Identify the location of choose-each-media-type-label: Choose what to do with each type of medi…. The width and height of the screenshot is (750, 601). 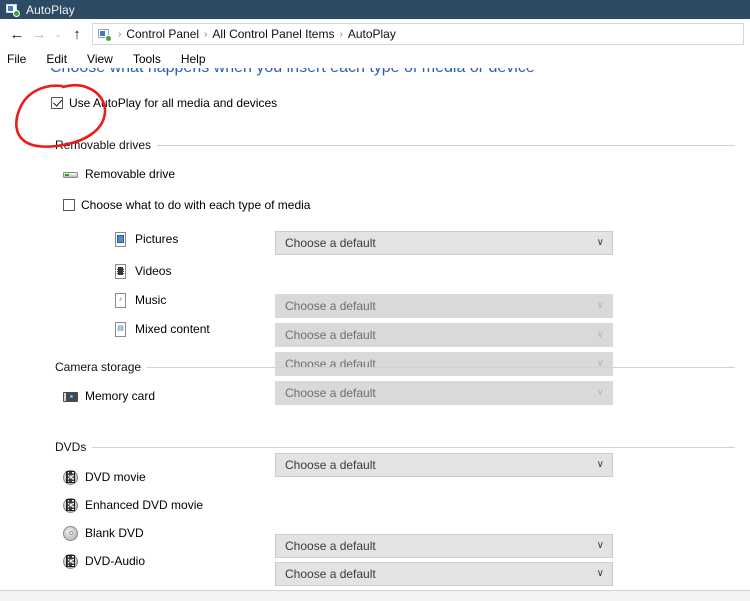
(196, 205).